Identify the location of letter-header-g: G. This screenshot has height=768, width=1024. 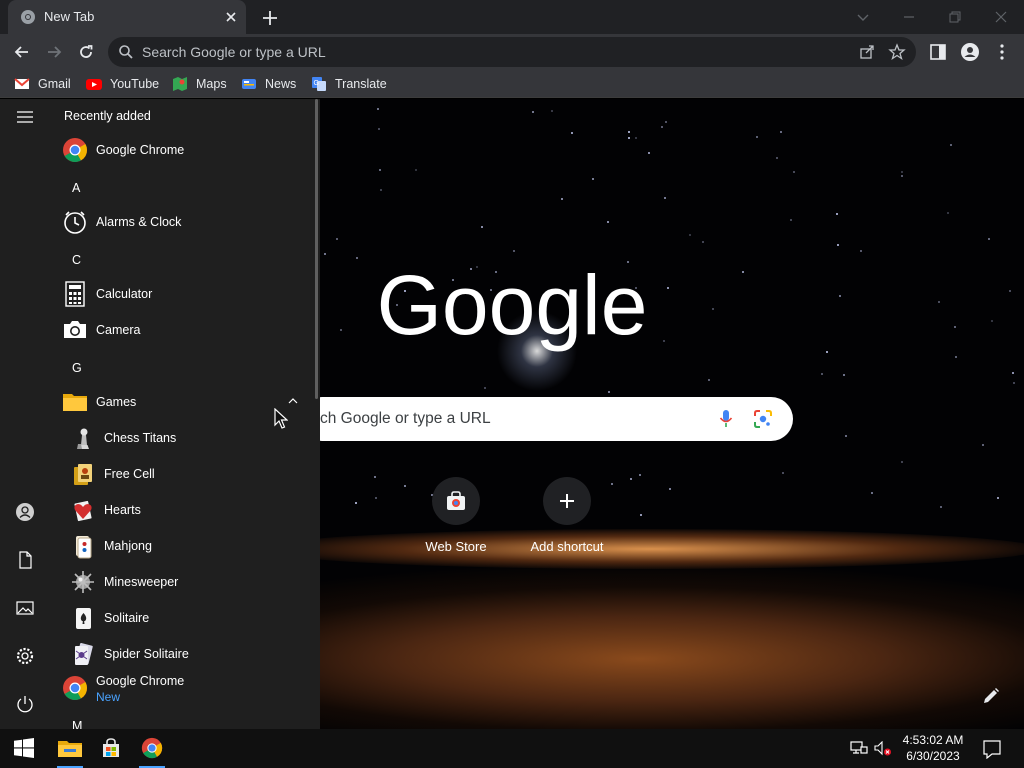
(77, 368).